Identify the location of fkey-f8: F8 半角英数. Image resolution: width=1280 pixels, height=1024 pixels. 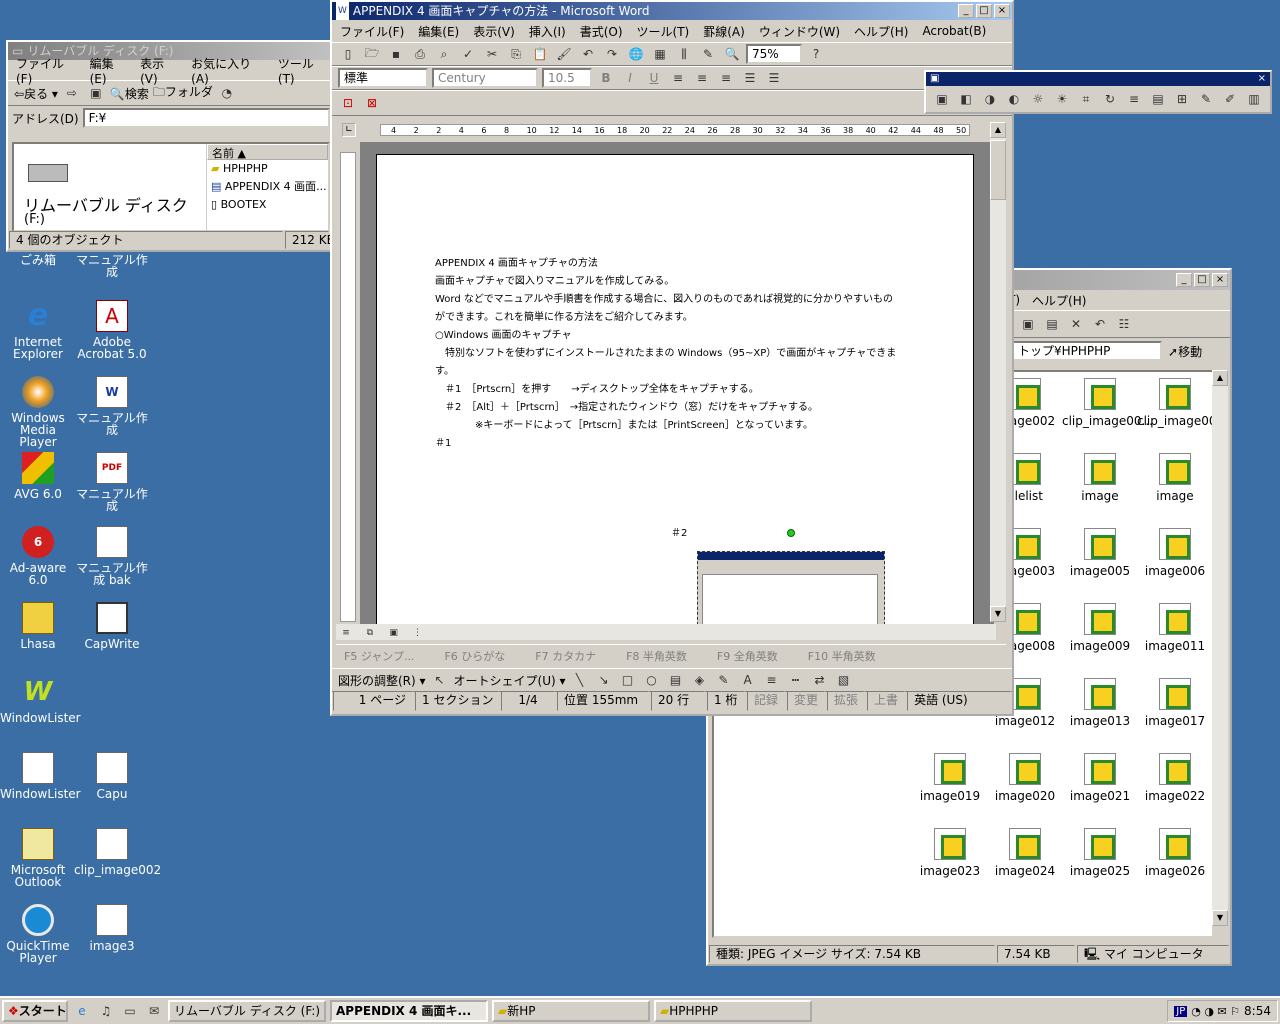
(656, 656).